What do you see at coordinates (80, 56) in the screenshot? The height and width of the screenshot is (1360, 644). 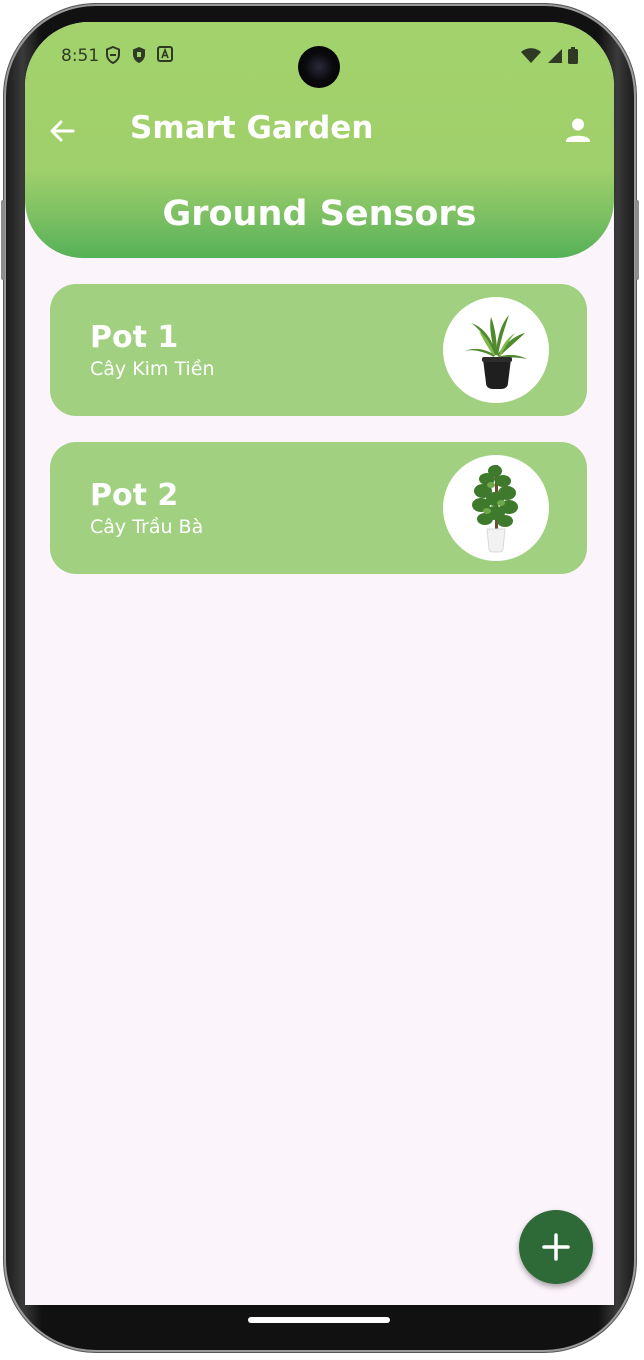 I see `status-time: 8:51` at bounding box center [80, 56].